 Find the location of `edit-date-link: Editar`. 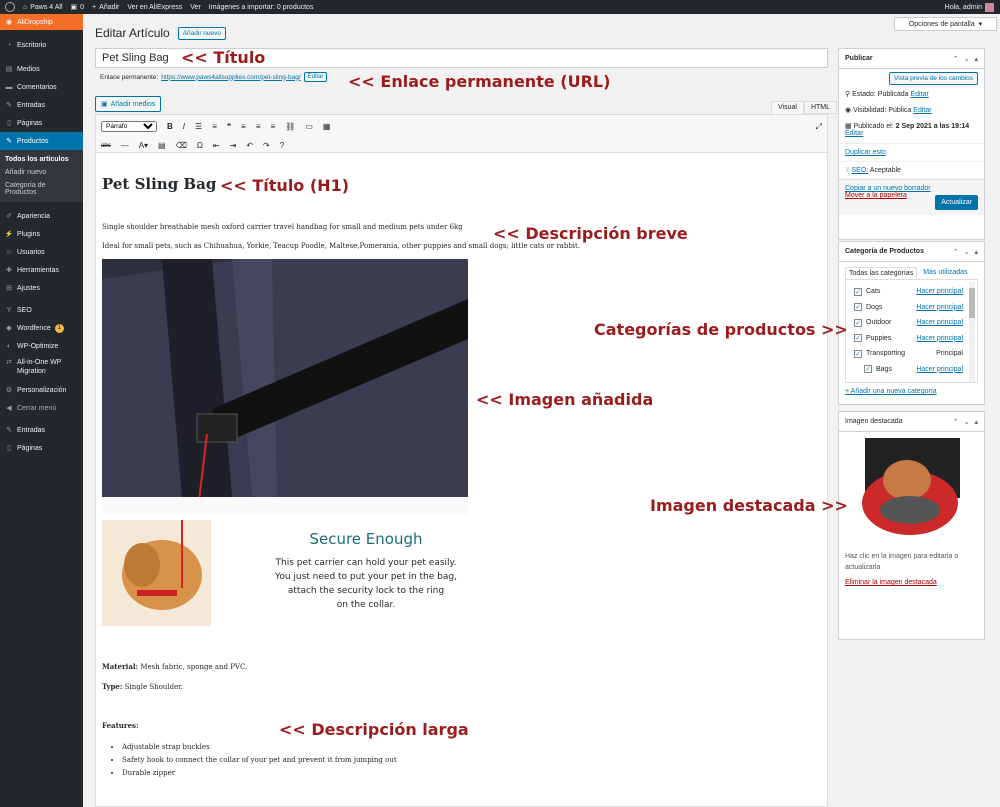

edit-date-link: Editar is located at coordinates (854, 133).